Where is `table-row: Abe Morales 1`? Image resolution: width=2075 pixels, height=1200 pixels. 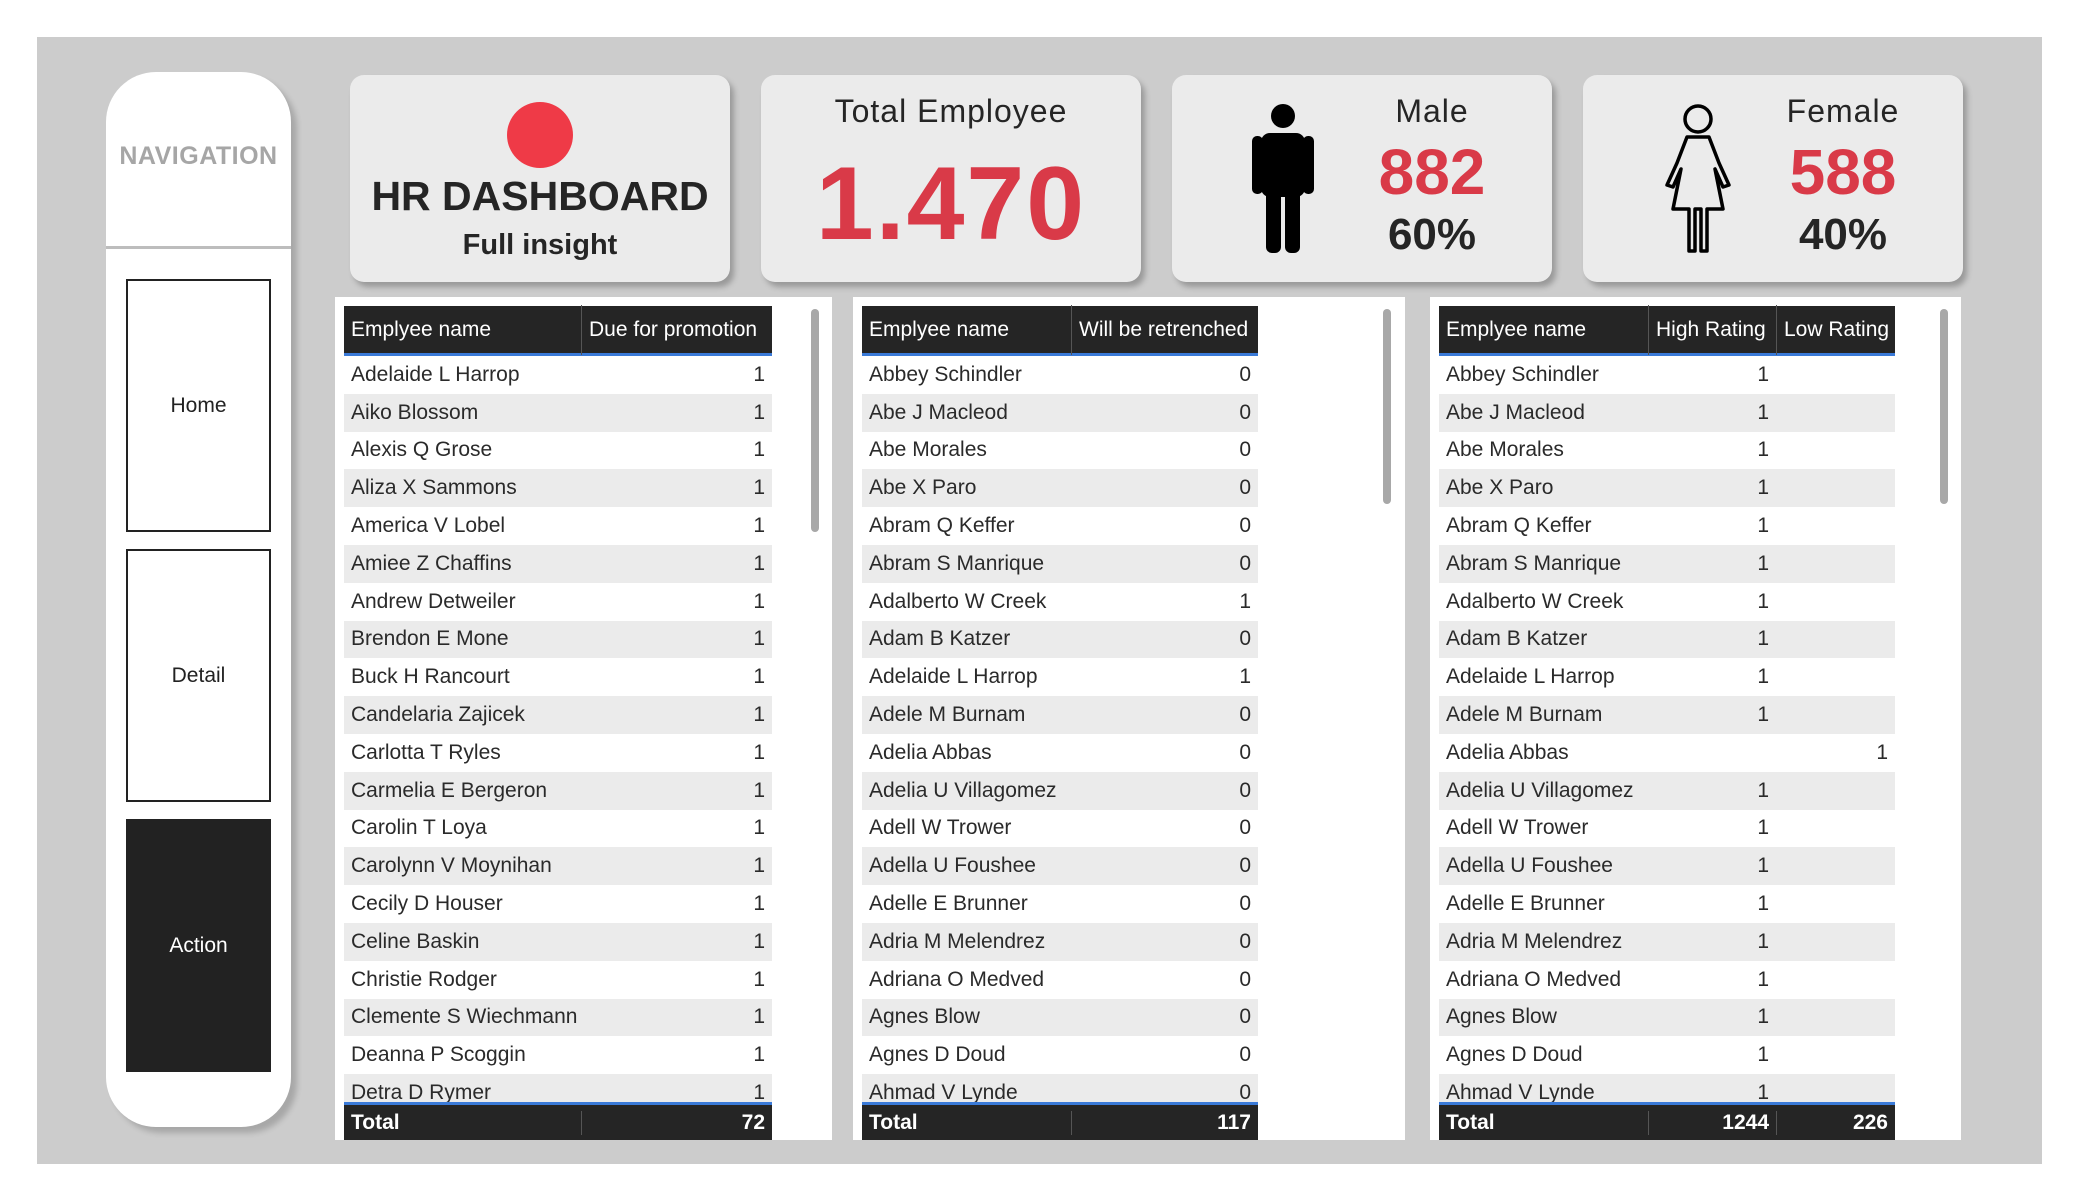 table-row: Abe Morales 1 is located at coordinates (1667, 450).